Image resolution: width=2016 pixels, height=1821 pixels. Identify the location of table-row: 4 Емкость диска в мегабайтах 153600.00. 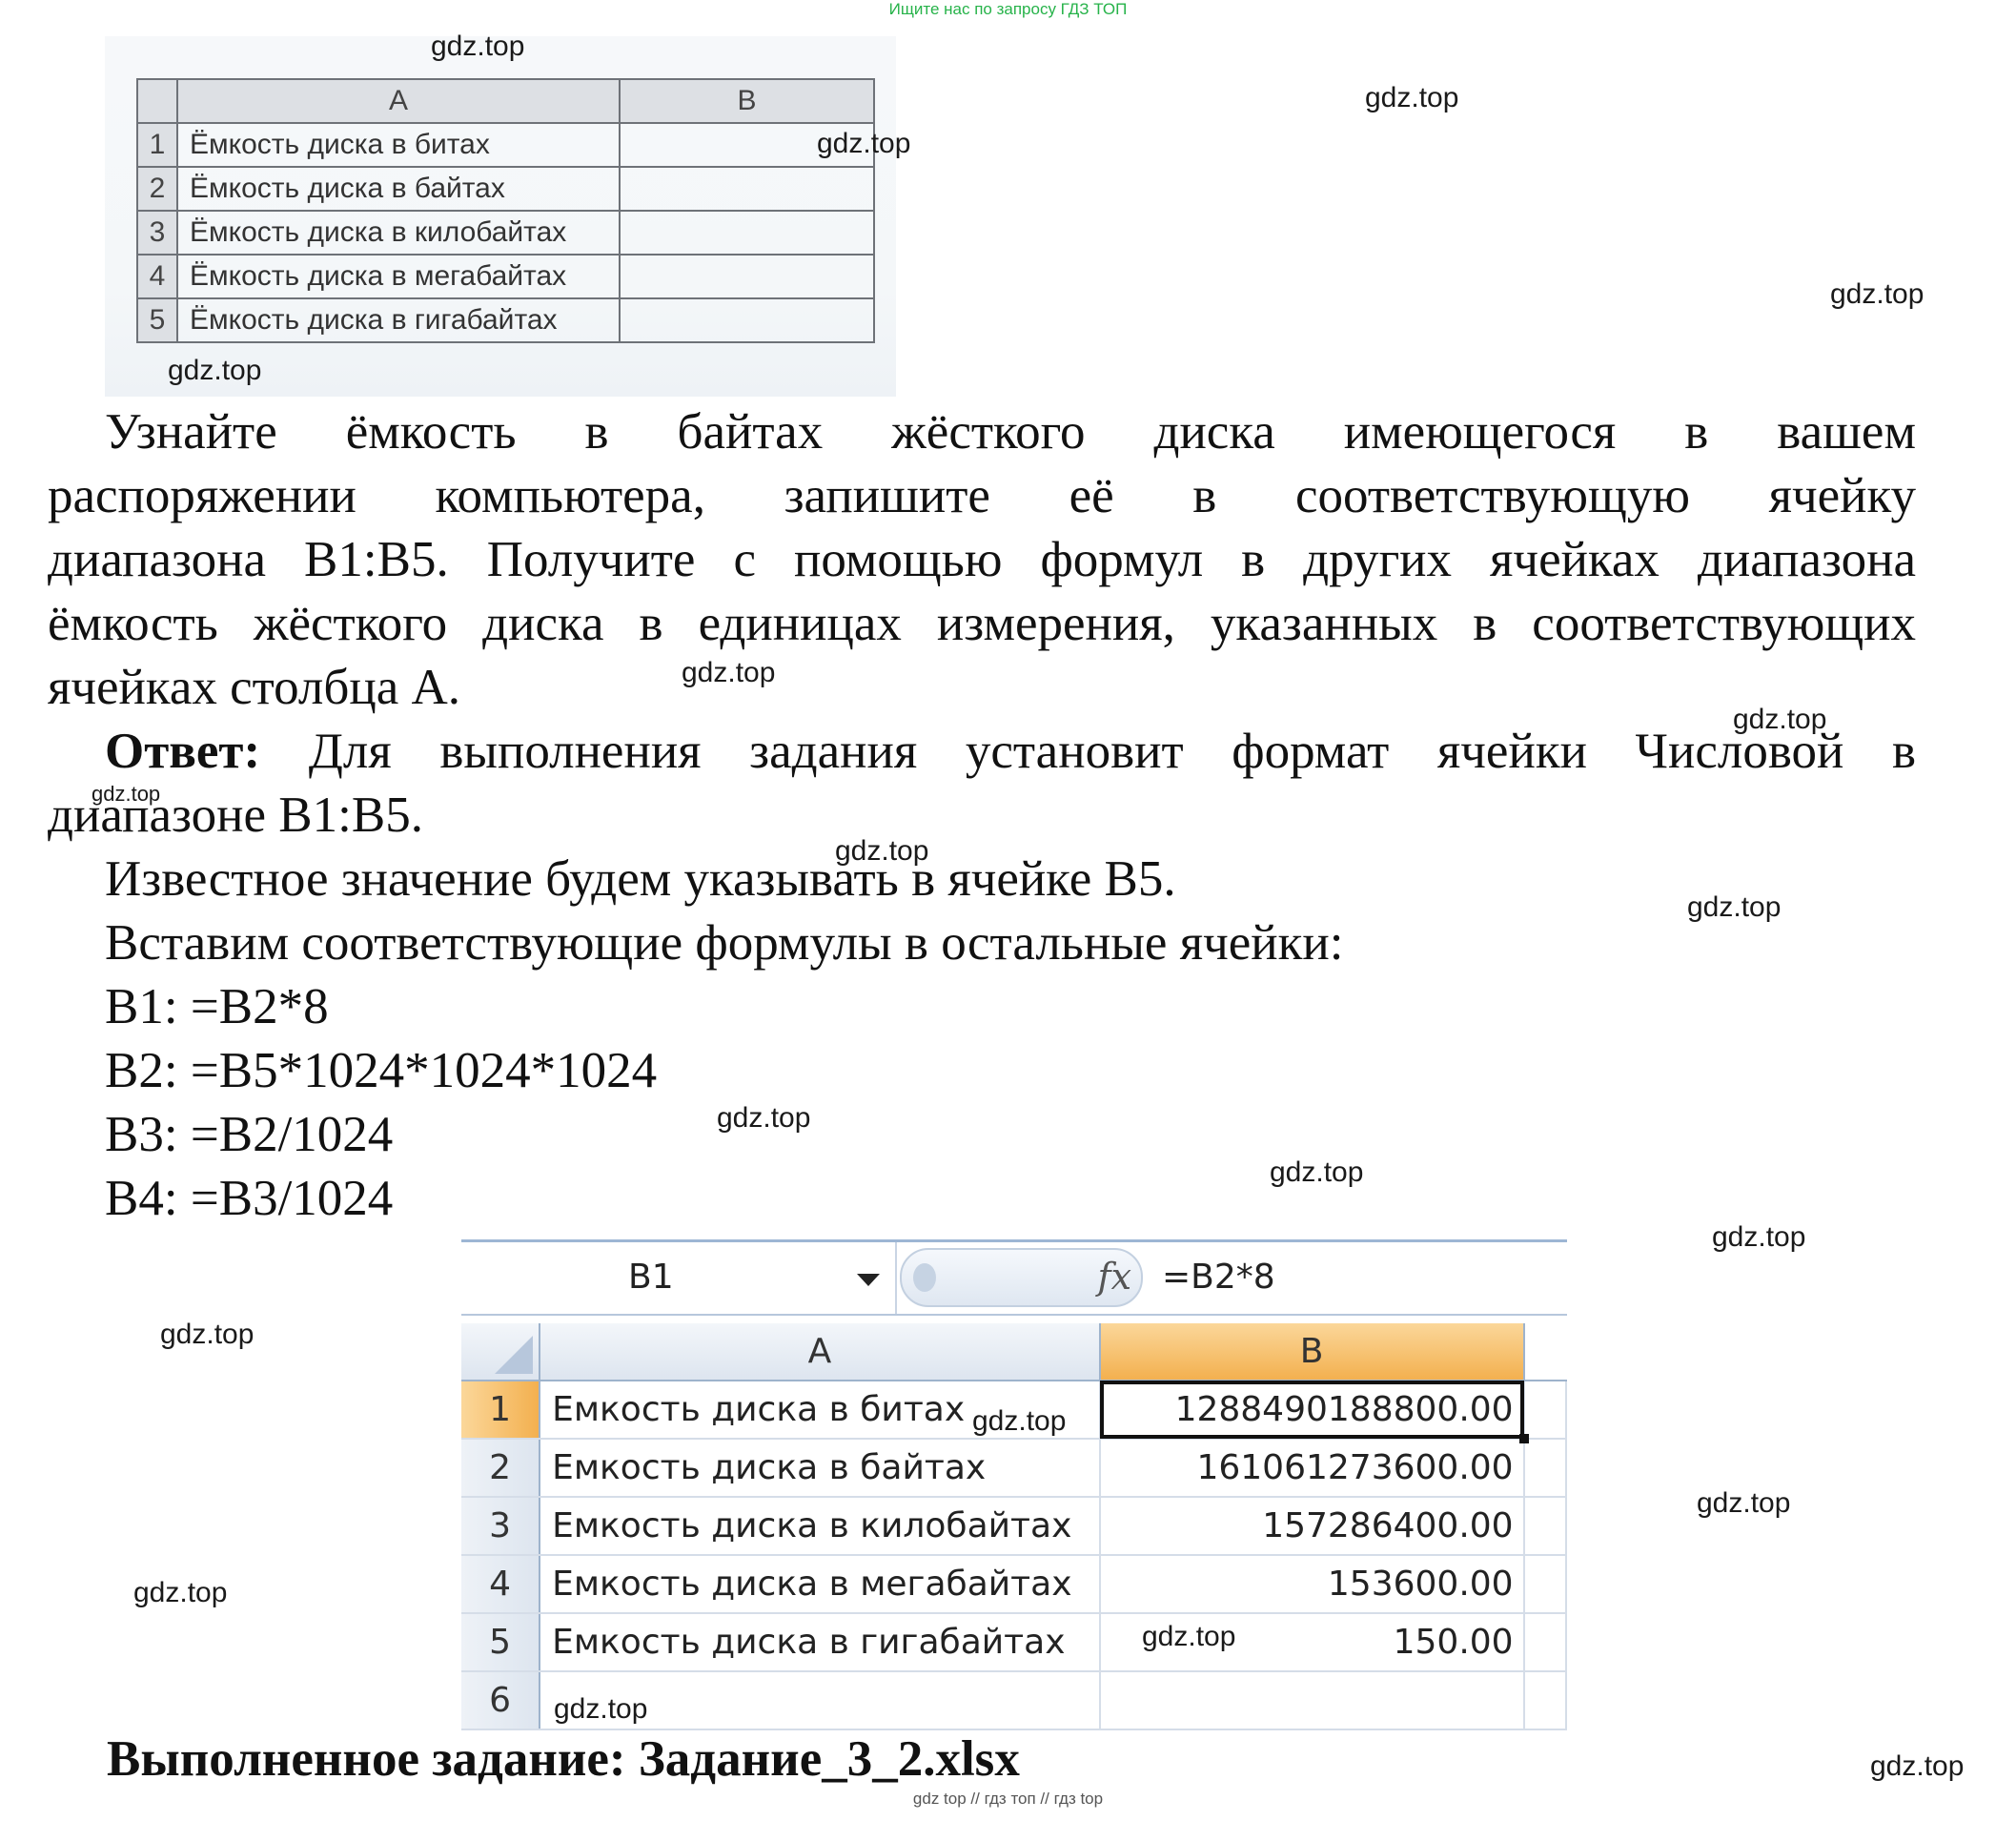
(1014, 1584).